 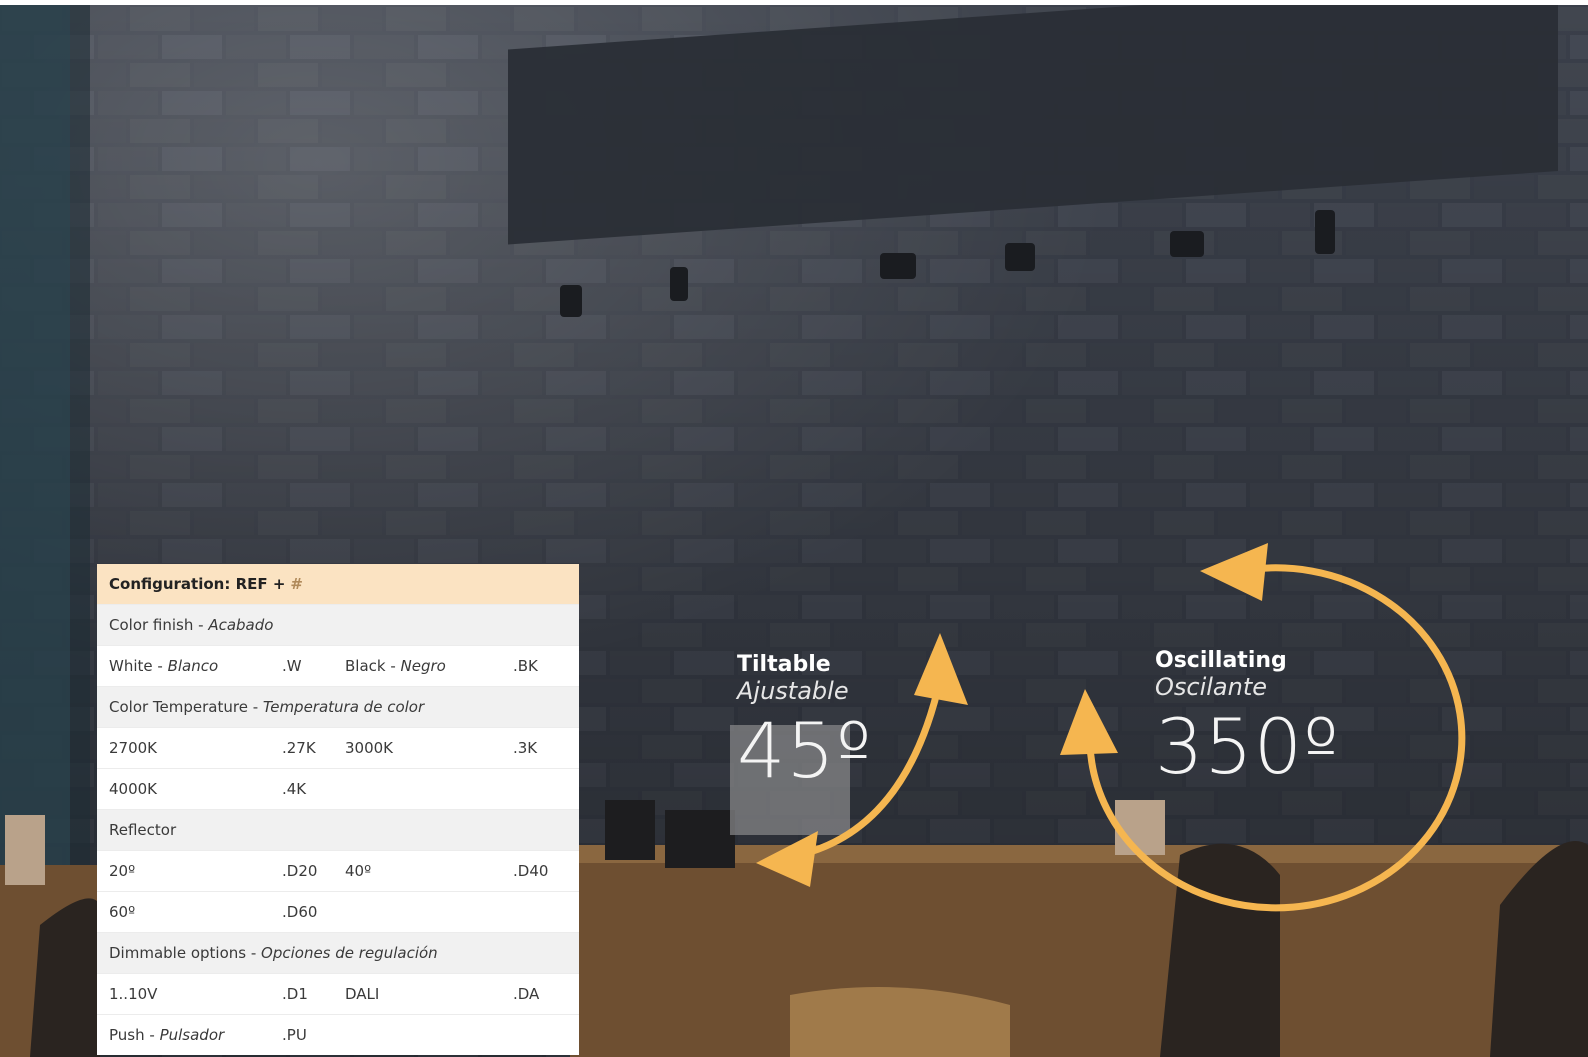 I want to click on tiltable-label: Tiltable Ajustable 45º, so click(x=805, y=720).